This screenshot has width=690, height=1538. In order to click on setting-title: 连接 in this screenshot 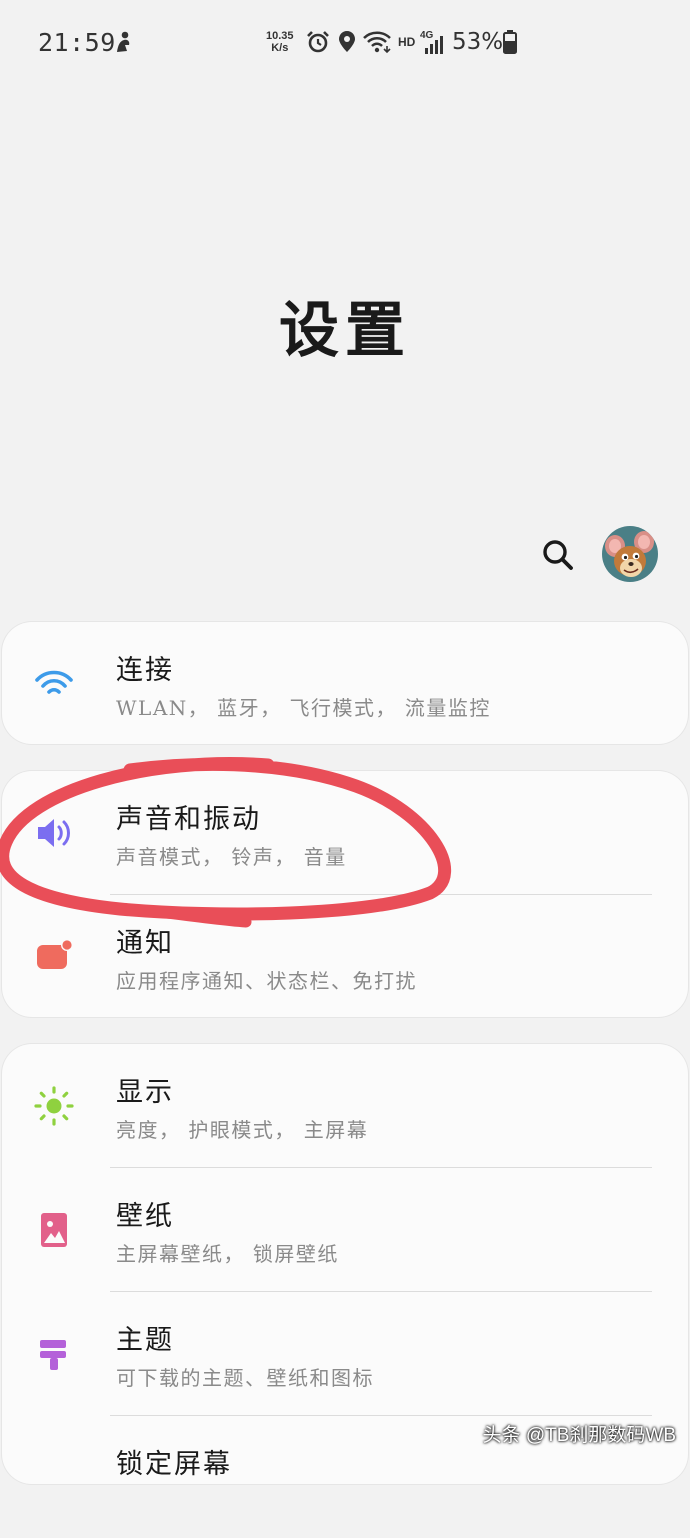, I will do `click(145, 670)`.